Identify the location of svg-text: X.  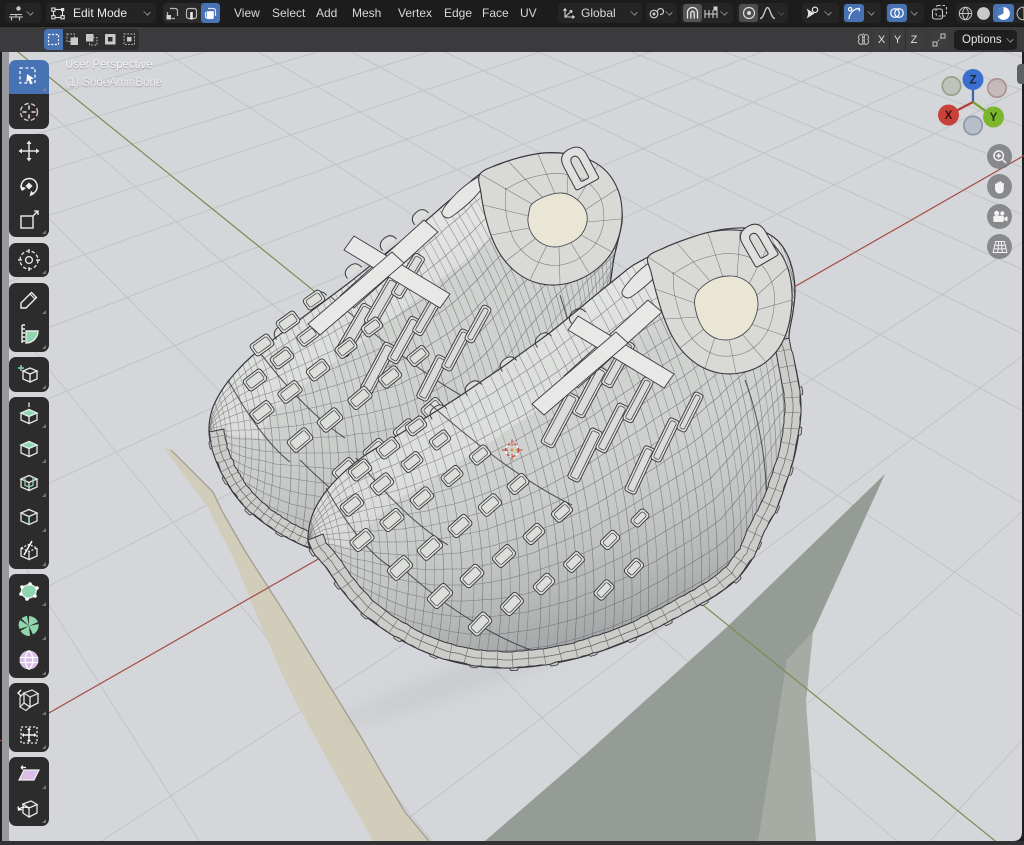
(949, 116).